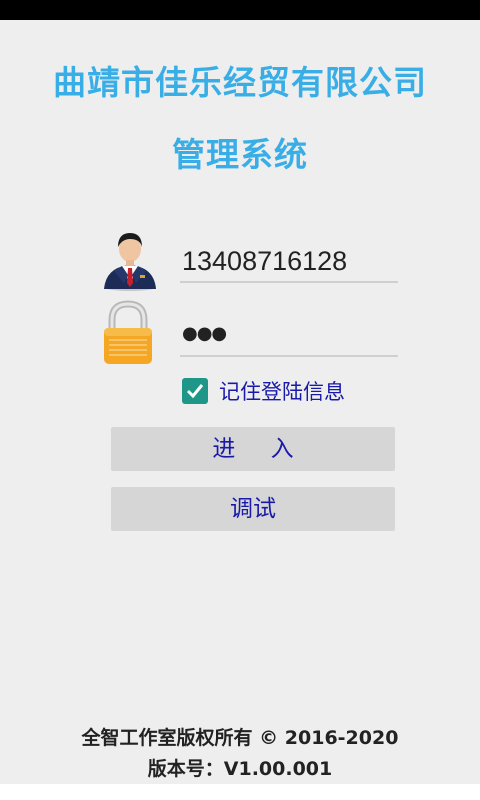 The width and height of the screenshot is (480, 800). I want to click on copyright-text: 全智工作室版权所有 © 2016-2020, so click(240, 738).